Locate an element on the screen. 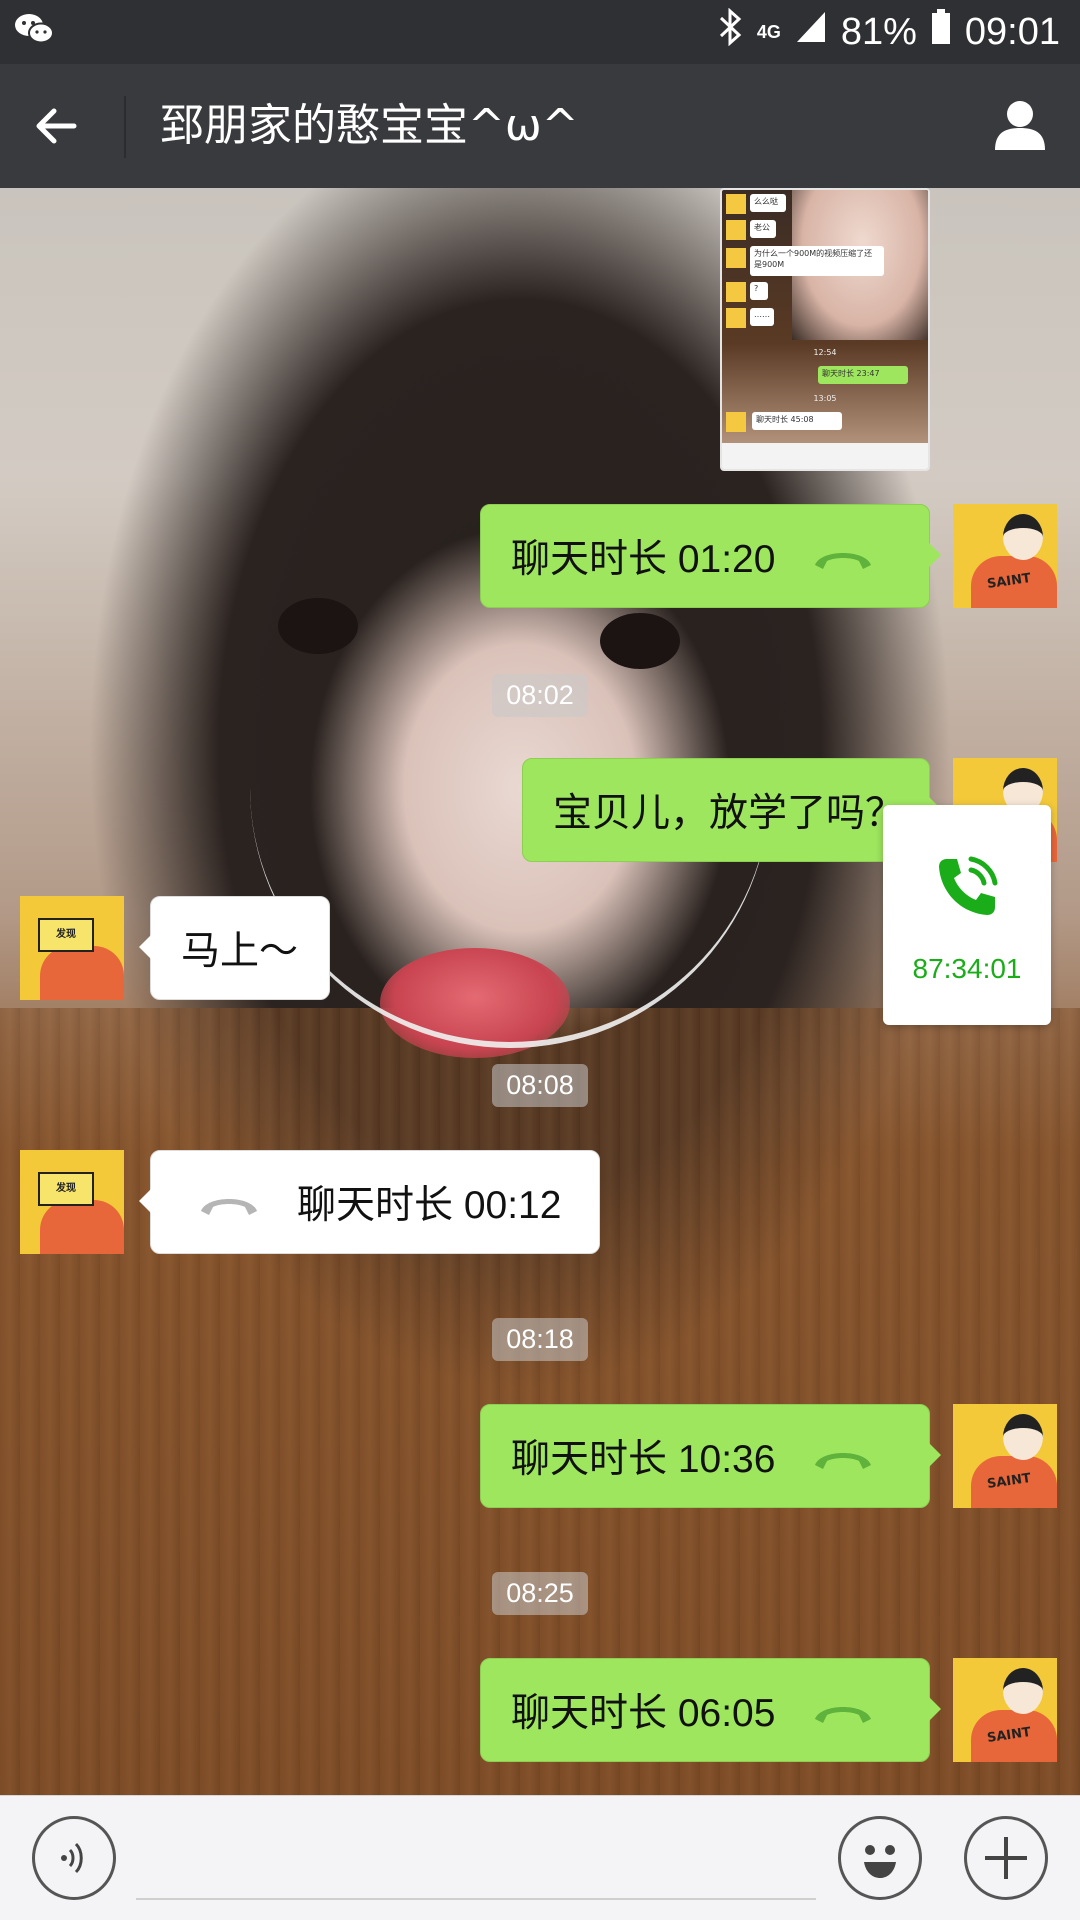 This screenshot has width=1080, height=1920. status-bar: 4G 81% 09:01 is located at coordinates (540, 32).